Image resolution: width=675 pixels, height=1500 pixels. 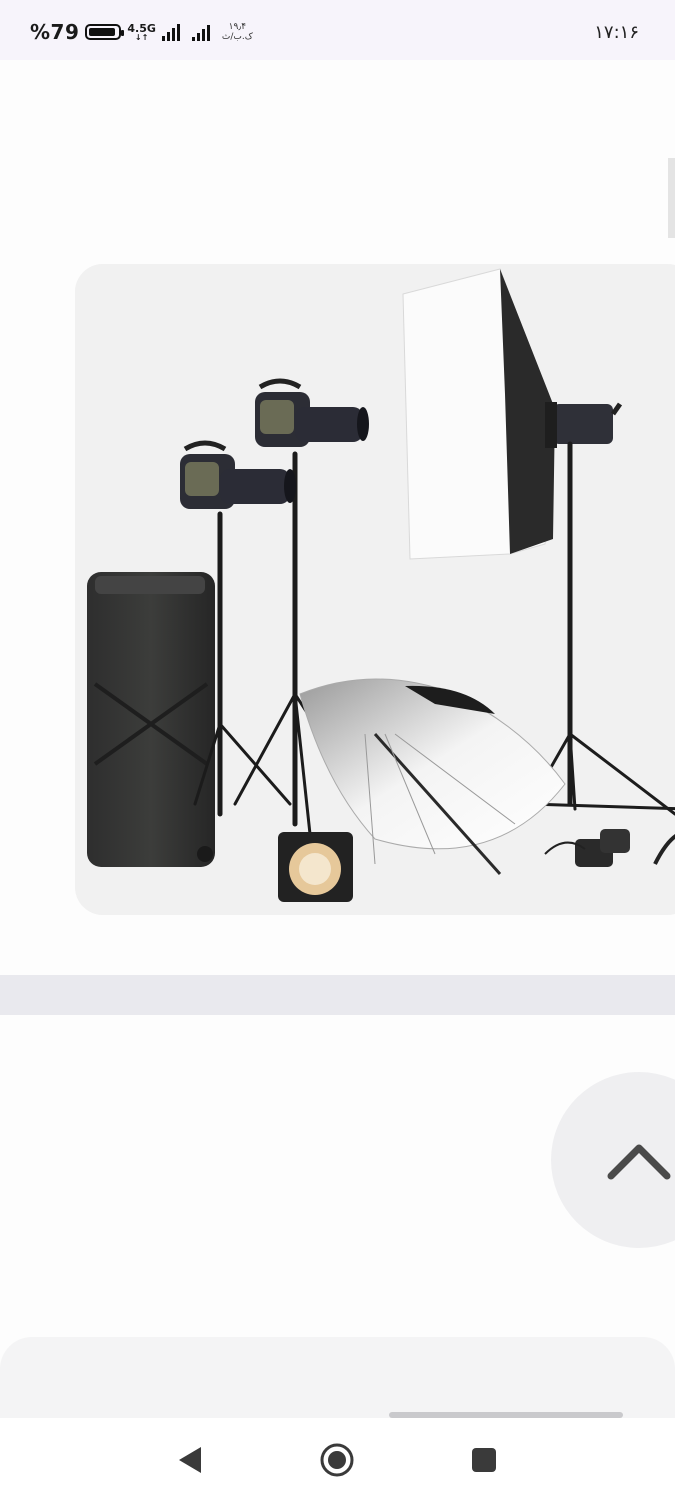 I want to click on network-activity: ↓↑, so click(x=141, y=37).